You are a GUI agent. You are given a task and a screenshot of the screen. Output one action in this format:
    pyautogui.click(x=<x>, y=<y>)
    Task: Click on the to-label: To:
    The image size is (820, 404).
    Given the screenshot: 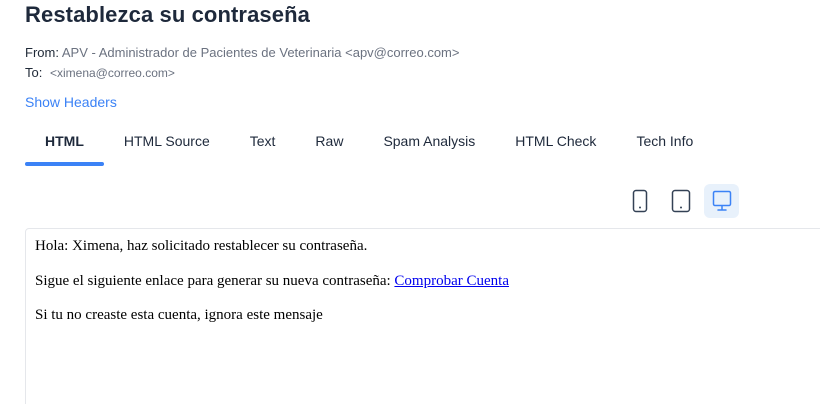 What is the action you would take?
    pyautogui.click(x=34, y=72)
    